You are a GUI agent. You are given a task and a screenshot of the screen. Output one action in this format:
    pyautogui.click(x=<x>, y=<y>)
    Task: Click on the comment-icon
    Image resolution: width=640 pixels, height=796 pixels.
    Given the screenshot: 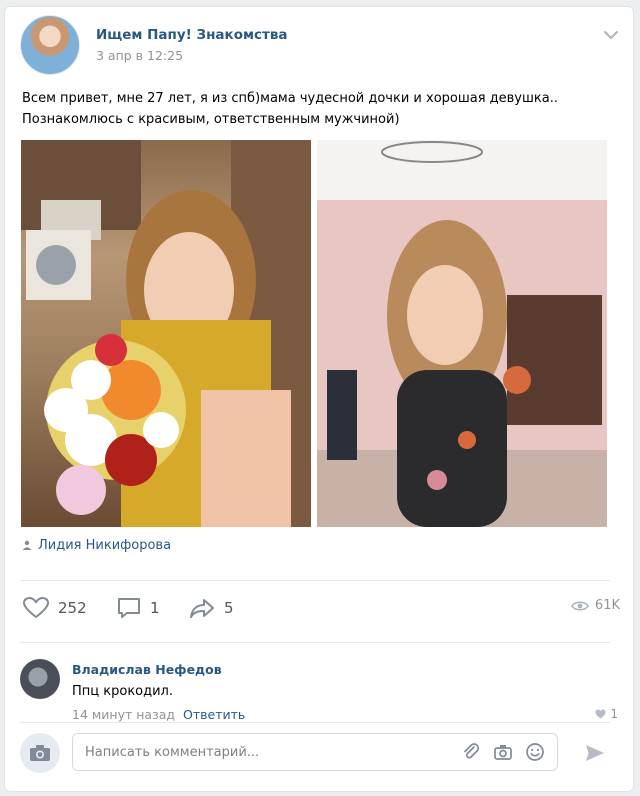 What is the action you would take?
    pyautogui.click(x=129, y=608)
    